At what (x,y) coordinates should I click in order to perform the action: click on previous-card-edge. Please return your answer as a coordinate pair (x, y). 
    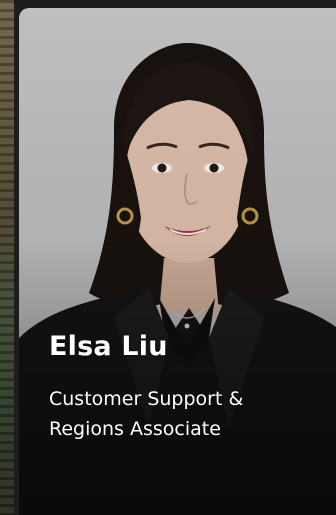
    Looking at the image, I should click on (7, 257).